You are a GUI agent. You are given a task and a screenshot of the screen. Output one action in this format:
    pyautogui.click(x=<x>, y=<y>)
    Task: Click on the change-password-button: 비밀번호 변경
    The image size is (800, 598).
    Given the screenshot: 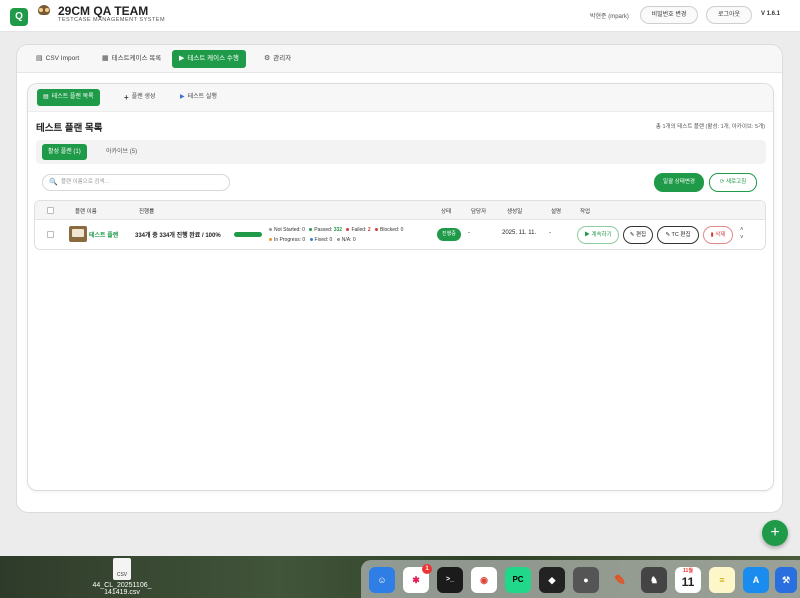 What is the action you would take?
    pyautogui.click(x=669, y=15)
    